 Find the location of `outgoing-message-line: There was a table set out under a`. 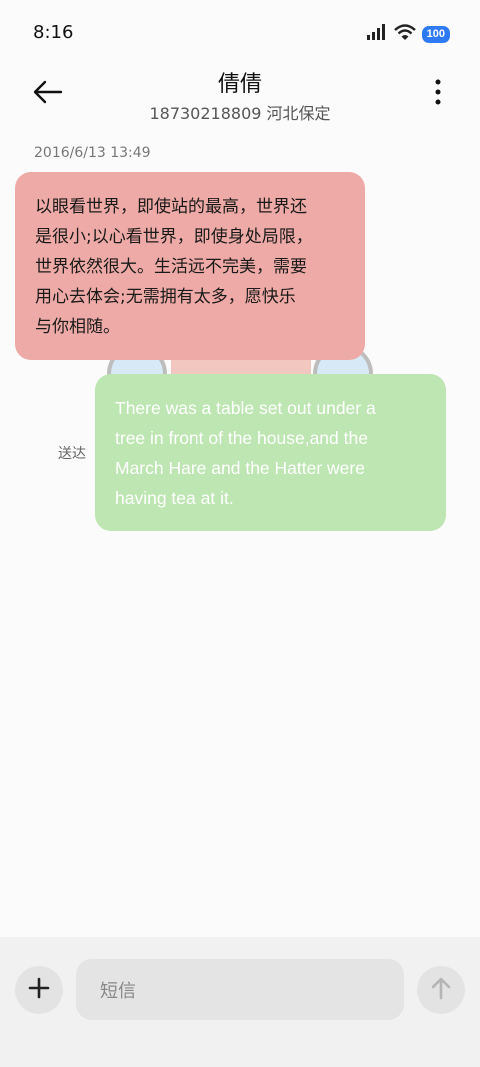

outgoing-message-line: There was a table set out under a is located at coordinates (245, 408).